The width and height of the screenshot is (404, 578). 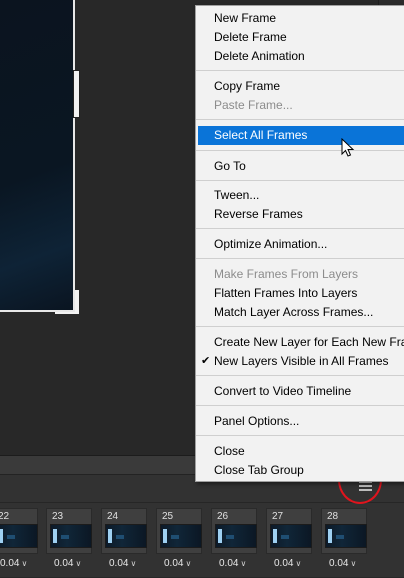 What do you see at coordinates (286, 274) in the screenshot?
I see `menu-item-make-frames-from-layers: Make Frames From Layers` at bounding box center [286, 274].